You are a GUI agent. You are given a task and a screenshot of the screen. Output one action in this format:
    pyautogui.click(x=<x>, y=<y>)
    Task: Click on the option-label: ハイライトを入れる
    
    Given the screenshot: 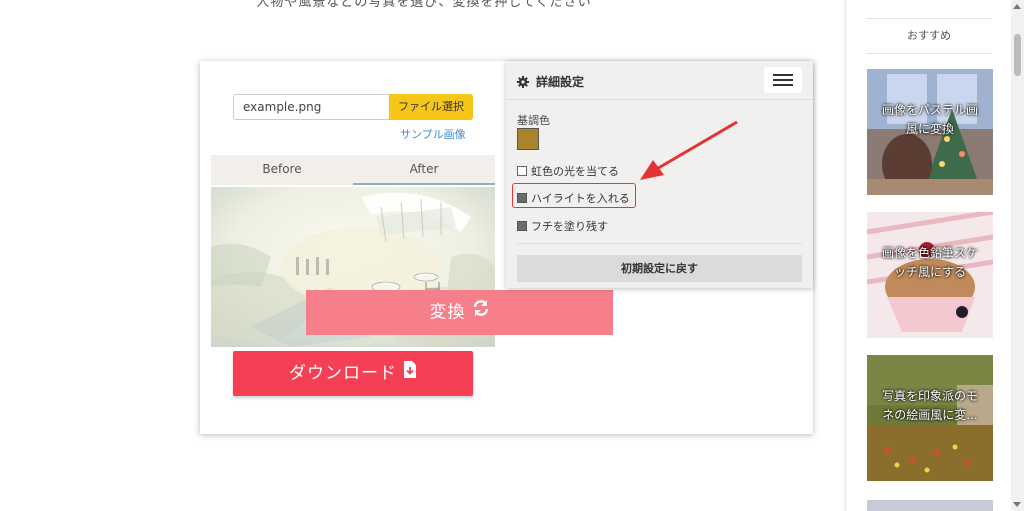 What is the action you would take?
    pyautogui.click(x=580, y=198)
    